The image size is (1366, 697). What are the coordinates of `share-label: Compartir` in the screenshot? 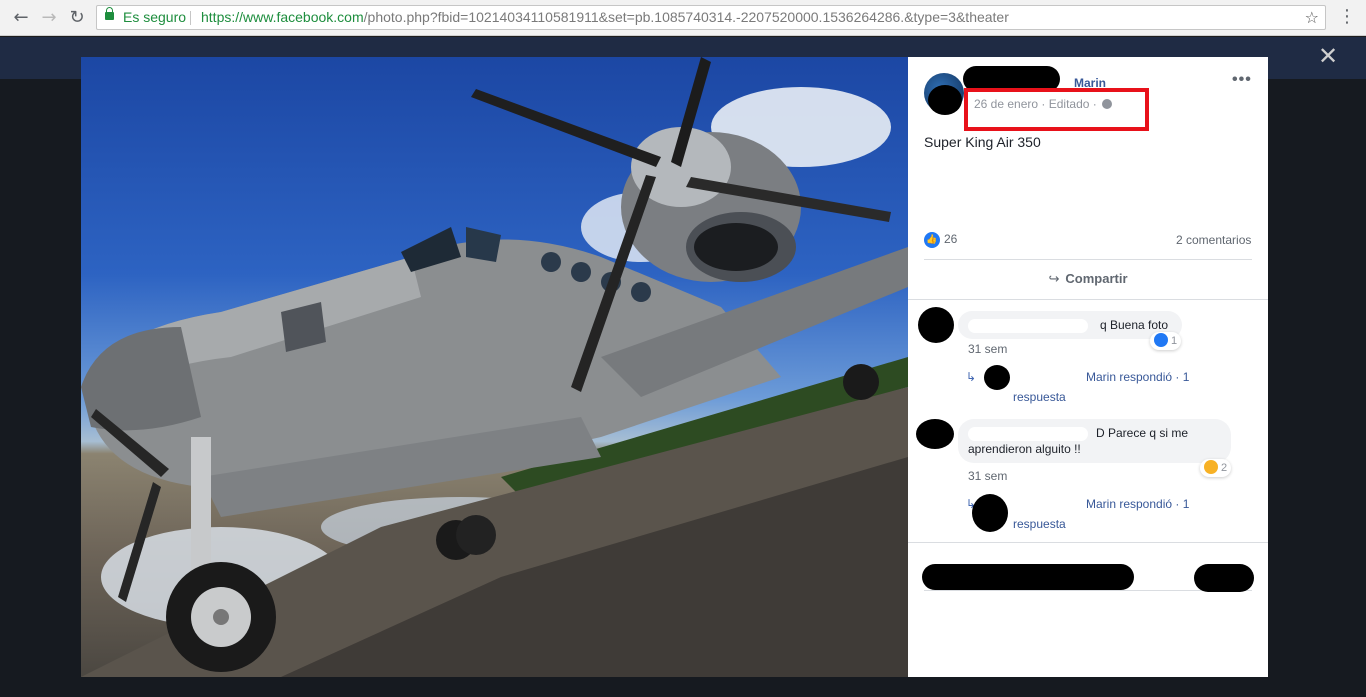 It's located at (1096, 278).